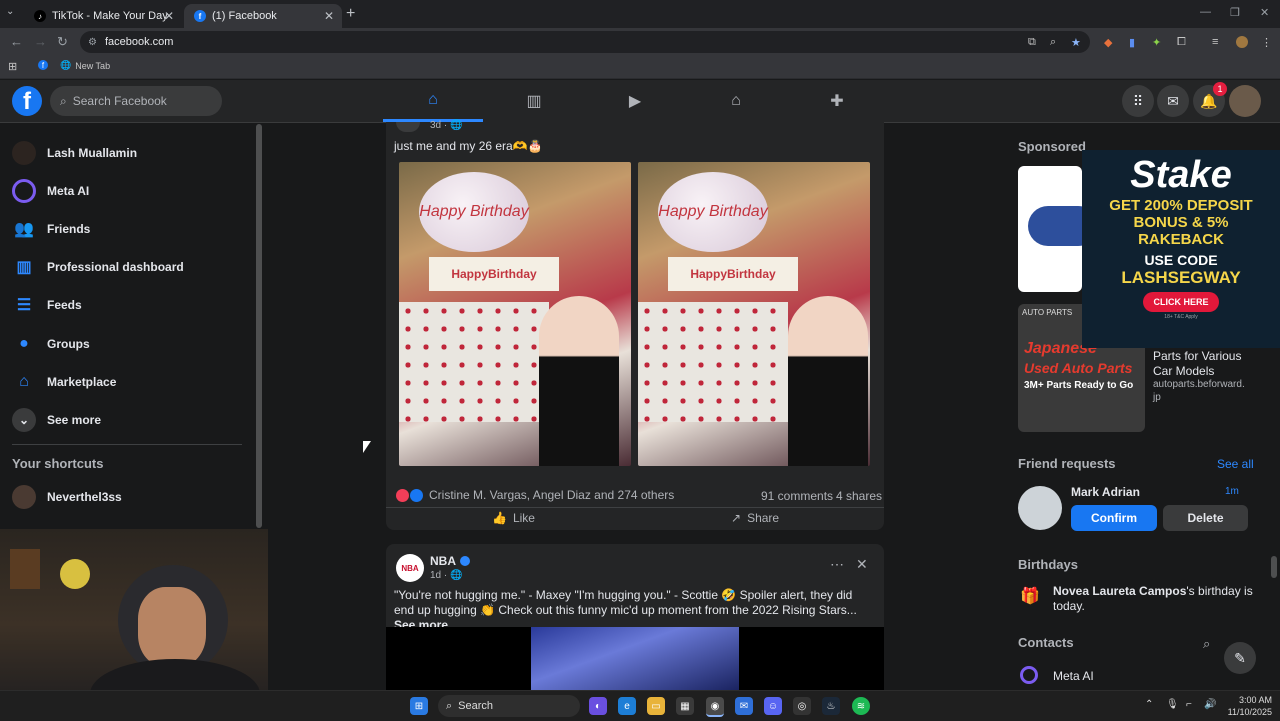  Describe the element at coordinates (1205, 12) in the screenshot. I see `minimize-icon: —` at that location.